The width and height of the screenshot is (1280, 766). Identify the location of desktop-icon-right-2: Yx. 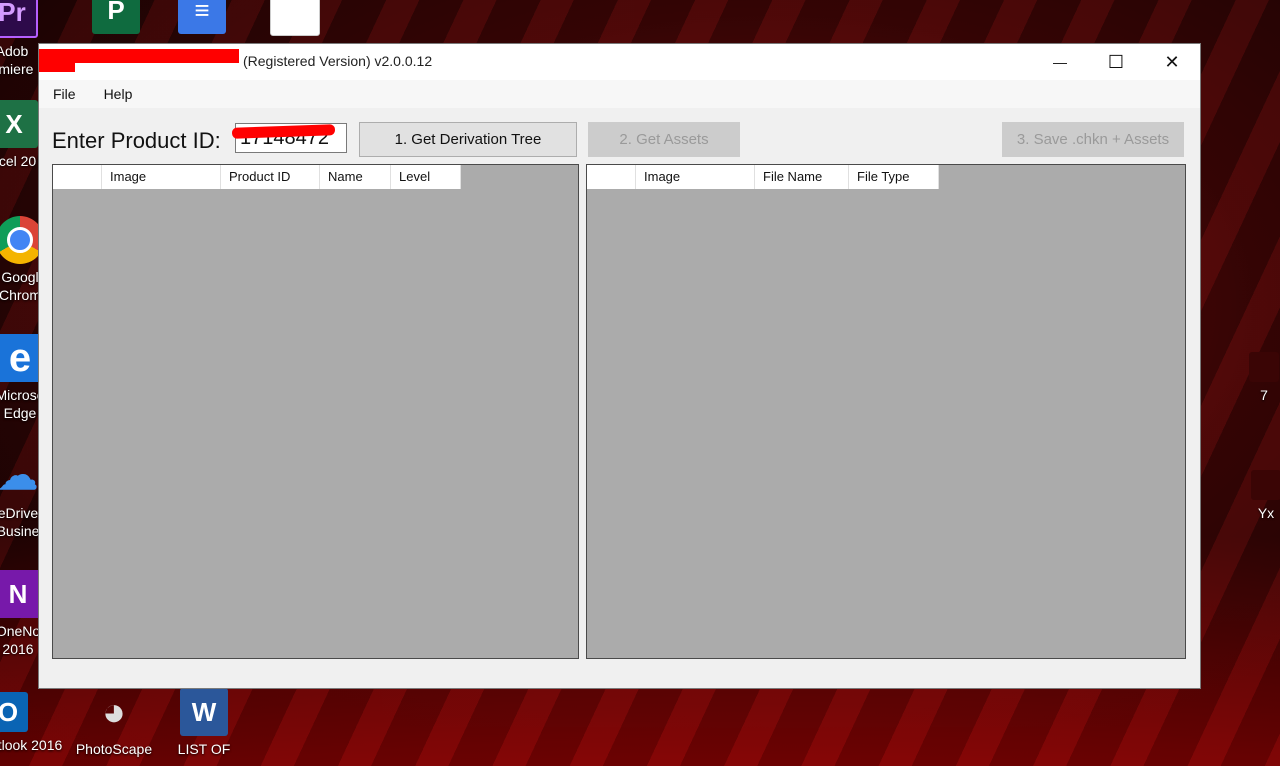
(1258, 496).